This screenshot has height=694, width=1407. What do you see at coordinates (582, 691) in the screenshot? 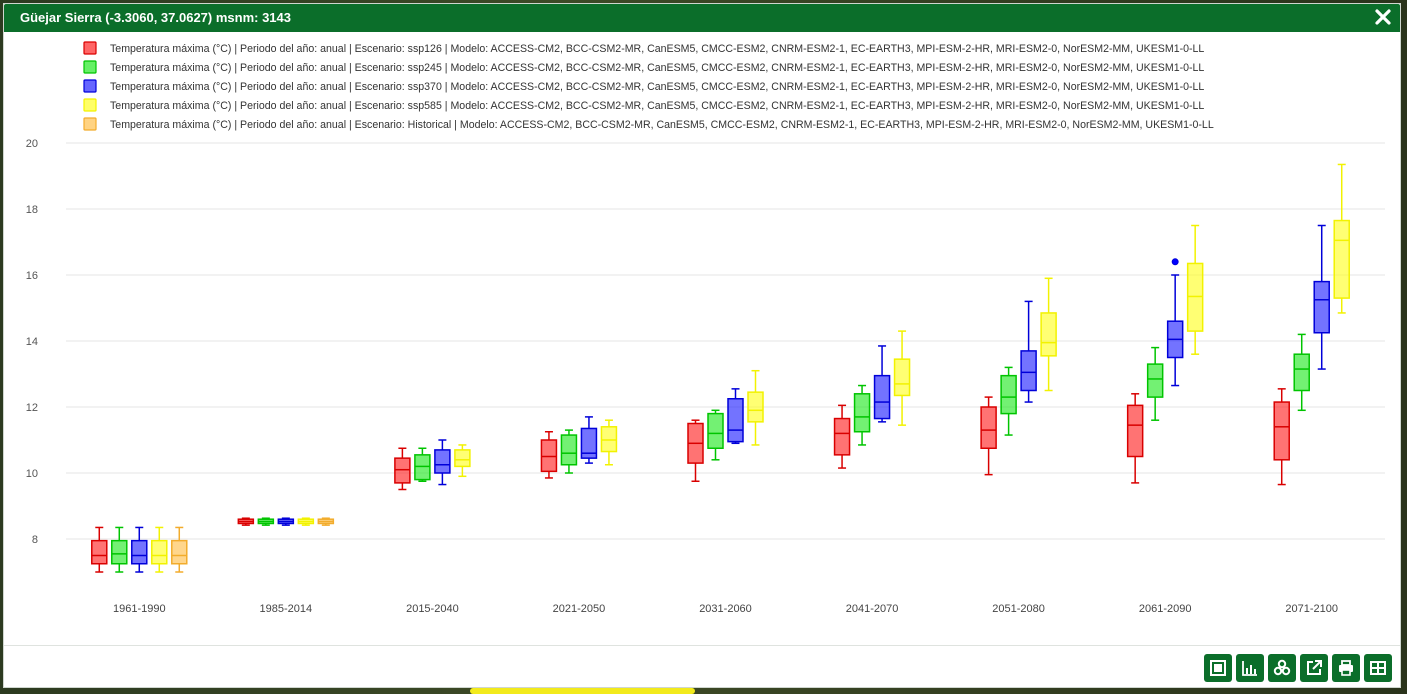
I see `map-highlight` at bounding box center [582, 691].